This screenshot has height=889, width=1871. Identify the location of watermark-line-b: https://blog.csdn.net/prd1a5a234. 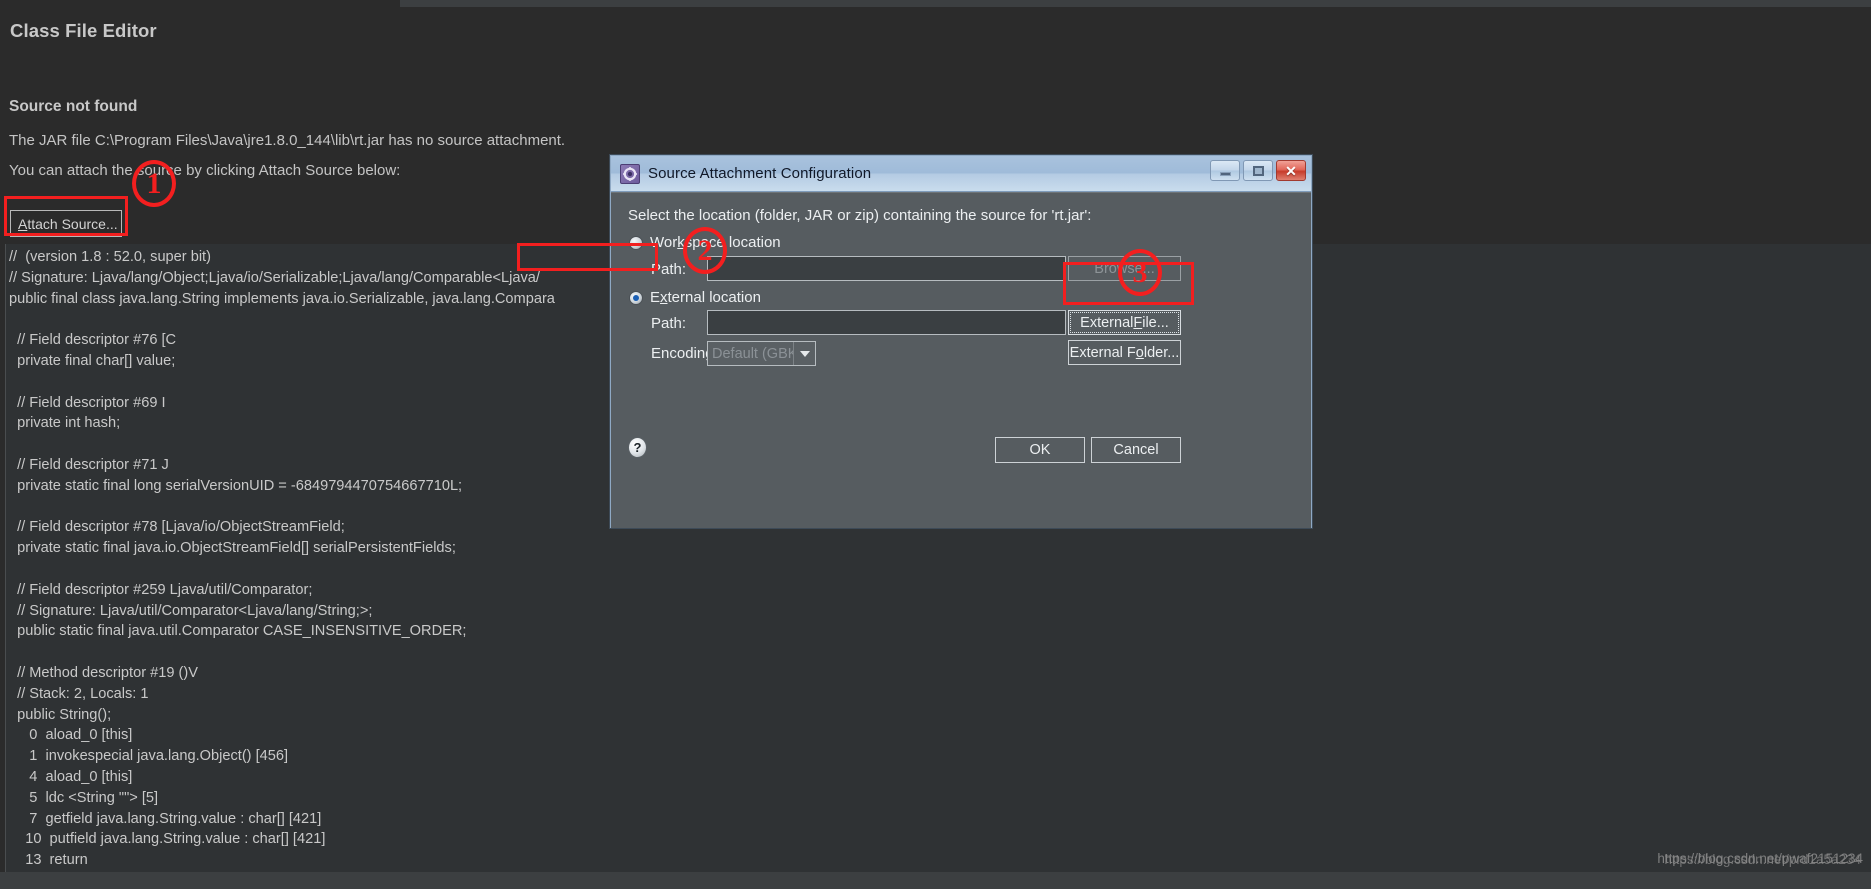
(1762, 859).